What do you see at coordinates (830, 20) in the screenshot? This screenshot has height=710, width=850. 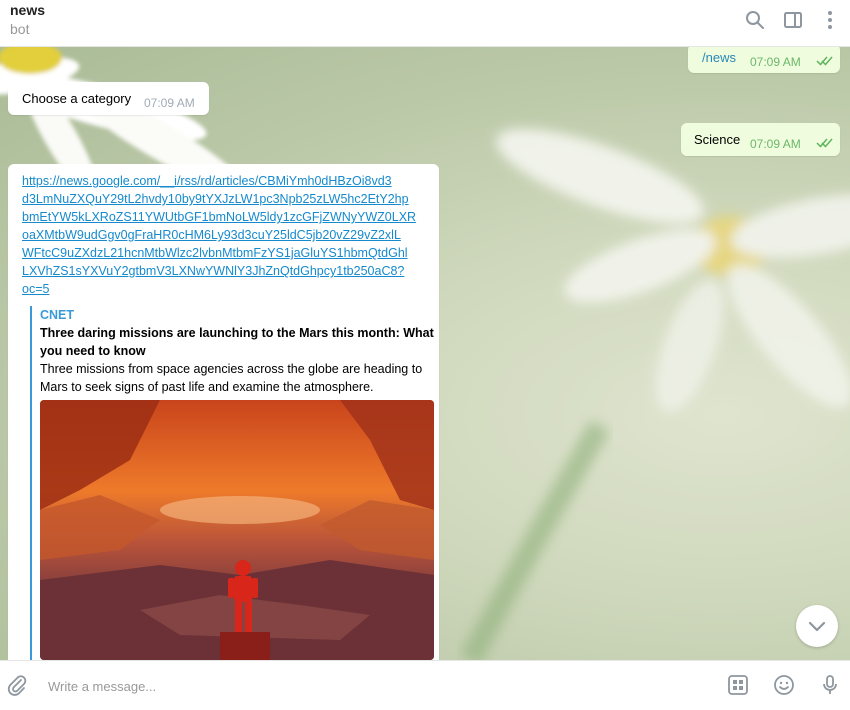 I see `more-vertical-icon` at bounding box center [830, 20].